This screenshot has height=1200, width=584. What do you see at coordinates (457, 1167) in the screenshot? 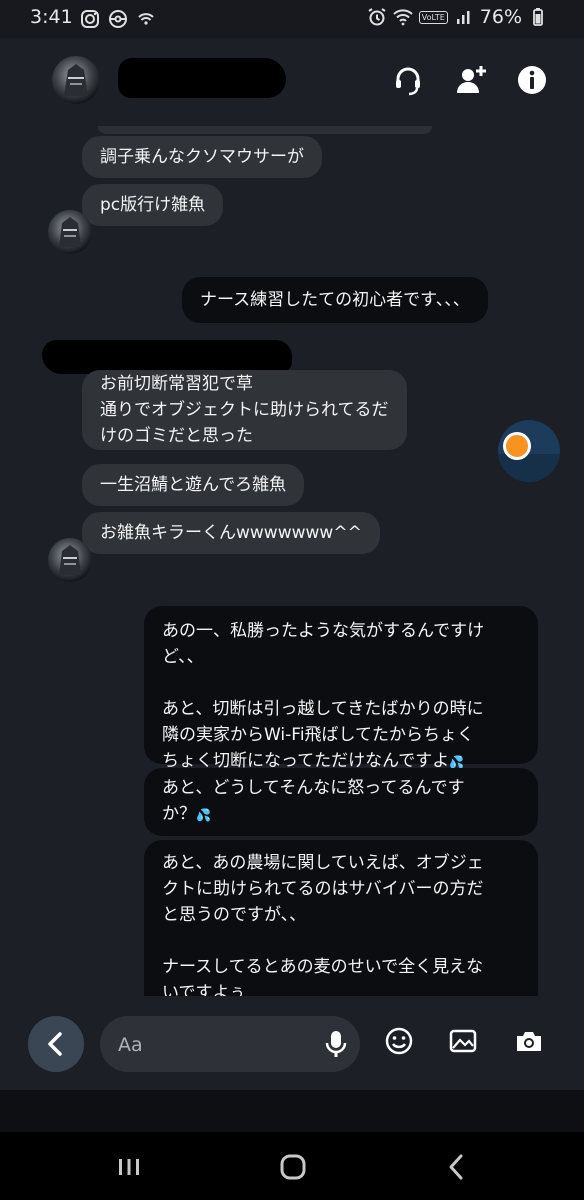
I see `back-icon` at bounding box center [457, 1167].